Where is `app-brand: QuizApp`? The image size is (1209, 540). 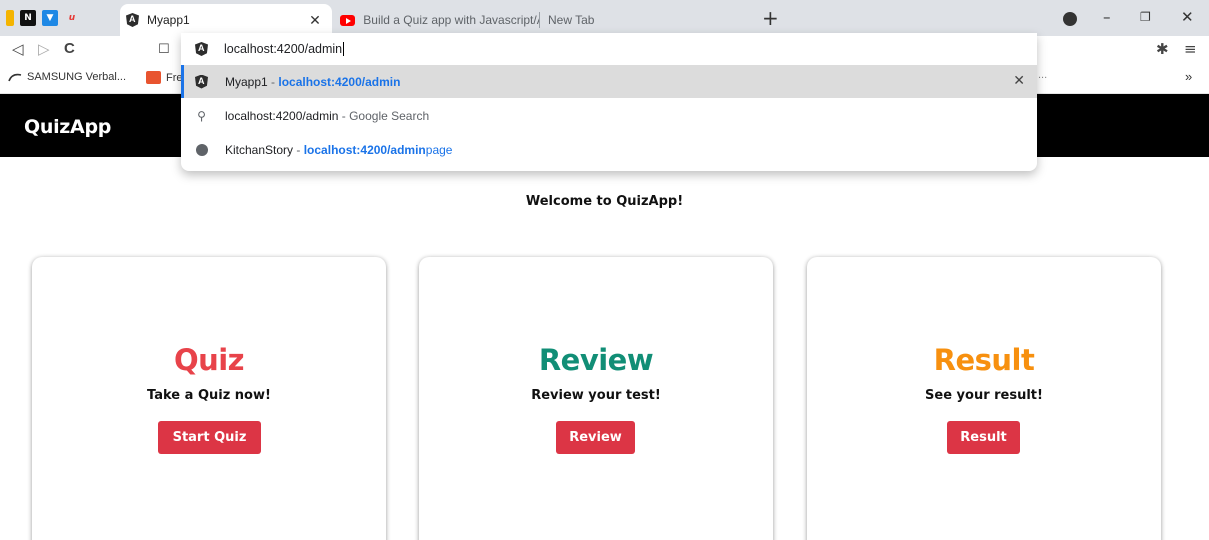
app-brand: QuizApp is located at coordinates (67, 127).